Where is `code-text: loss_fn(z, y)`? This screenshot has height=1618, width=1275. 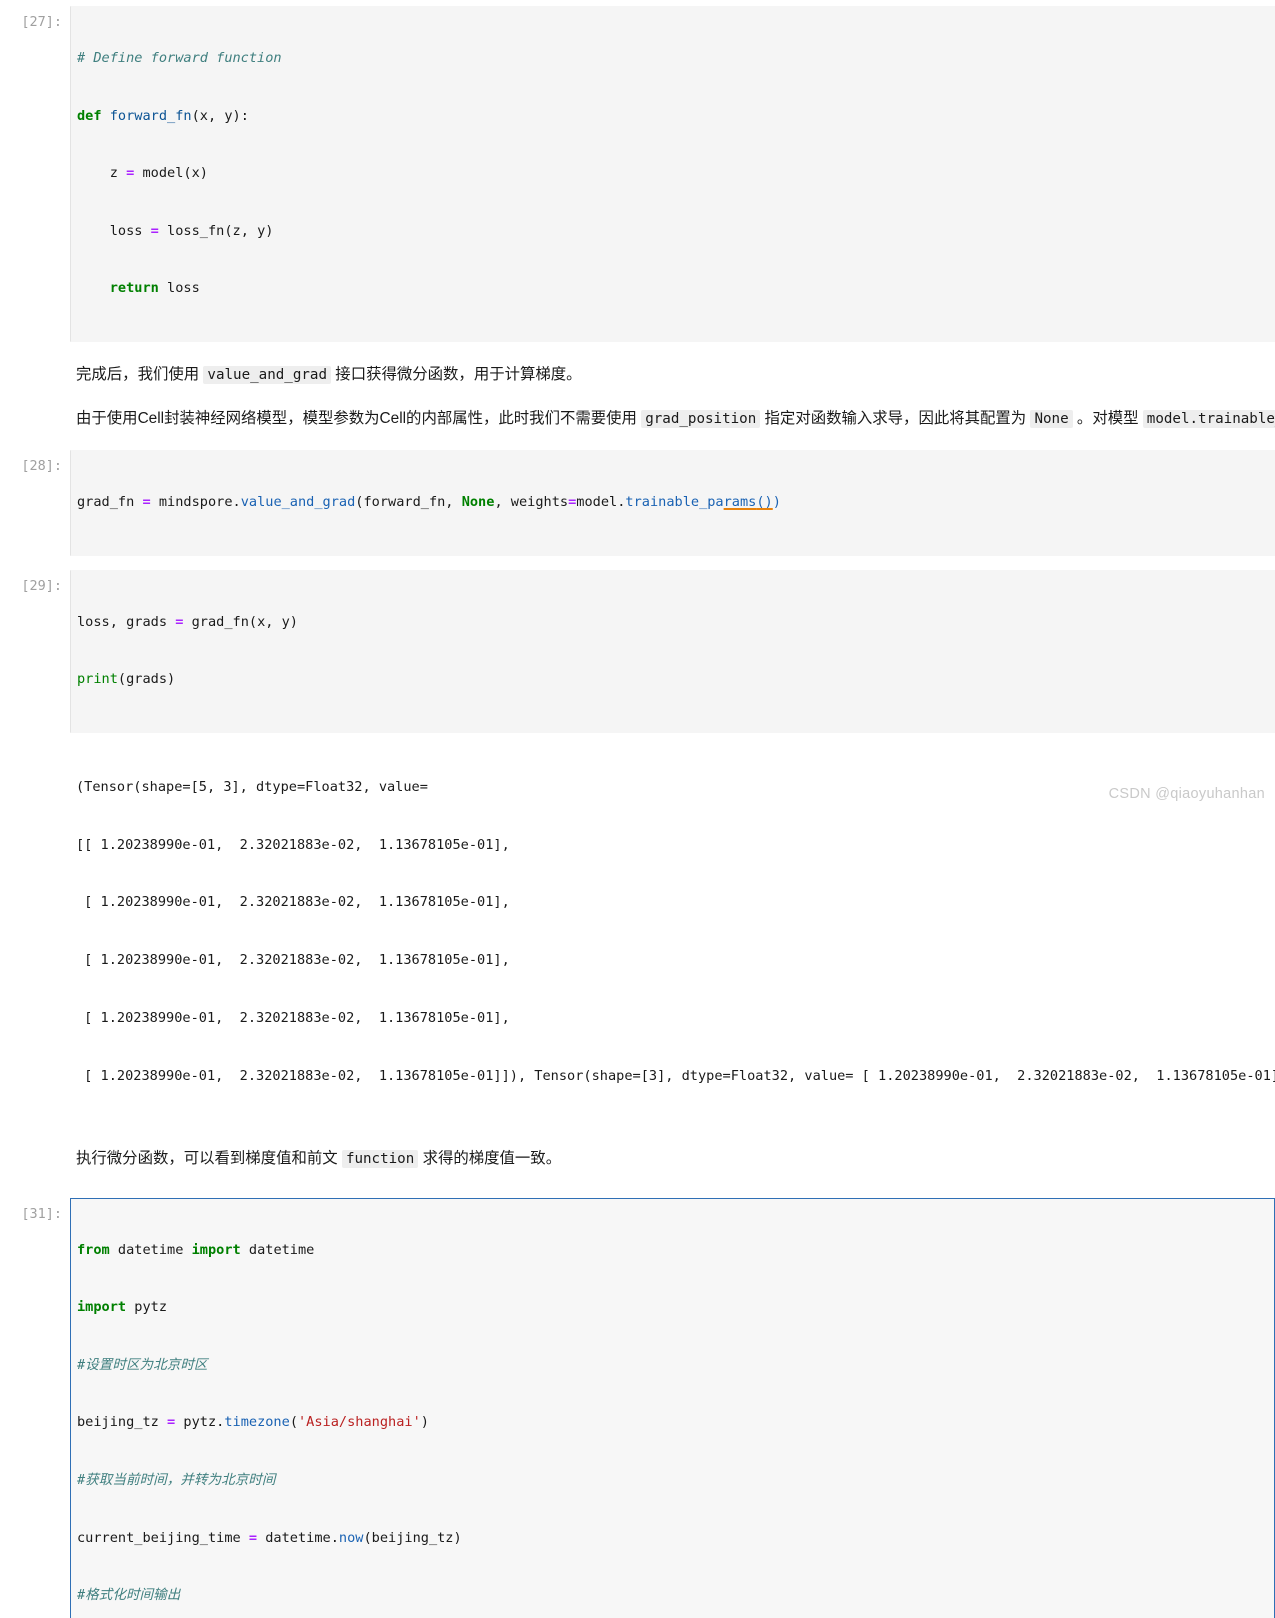 code-text: loss_fn(z, y) is located at coordinates (216, 230).